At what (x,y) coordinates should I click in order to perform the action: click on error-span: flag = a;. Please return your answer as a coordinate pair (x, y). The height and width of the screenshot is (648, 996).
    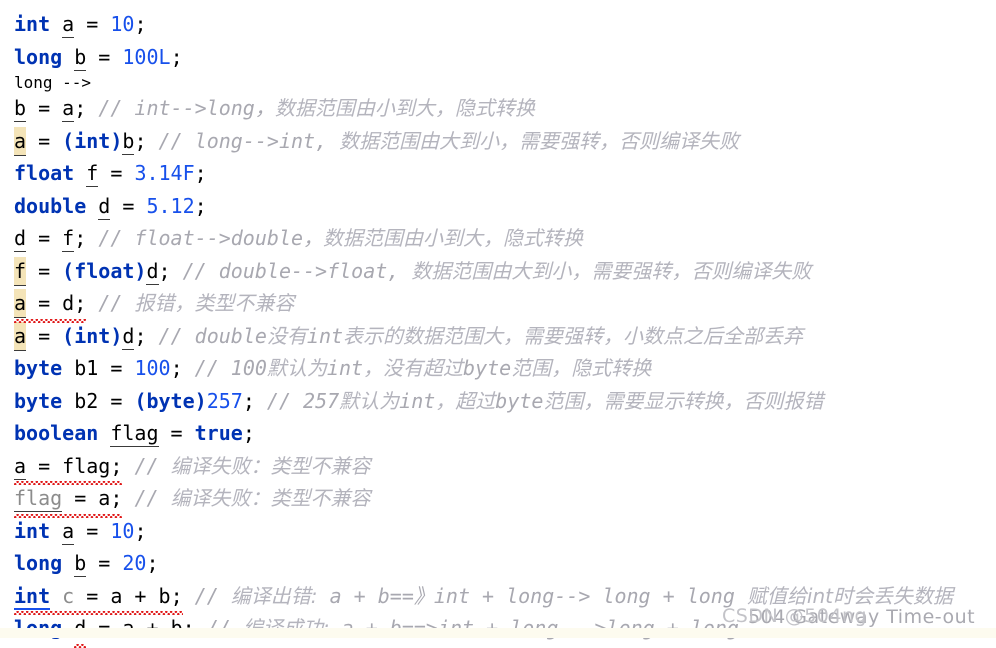
    Looking at the image, I should click on (68, 499).